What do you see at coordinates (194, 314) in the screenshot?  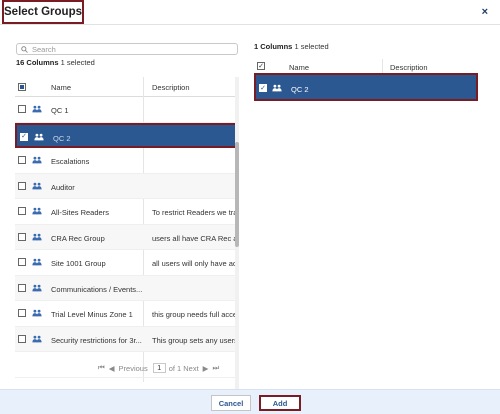 I see `group-description: this group needs full acce` at bounding box center [194, 314].